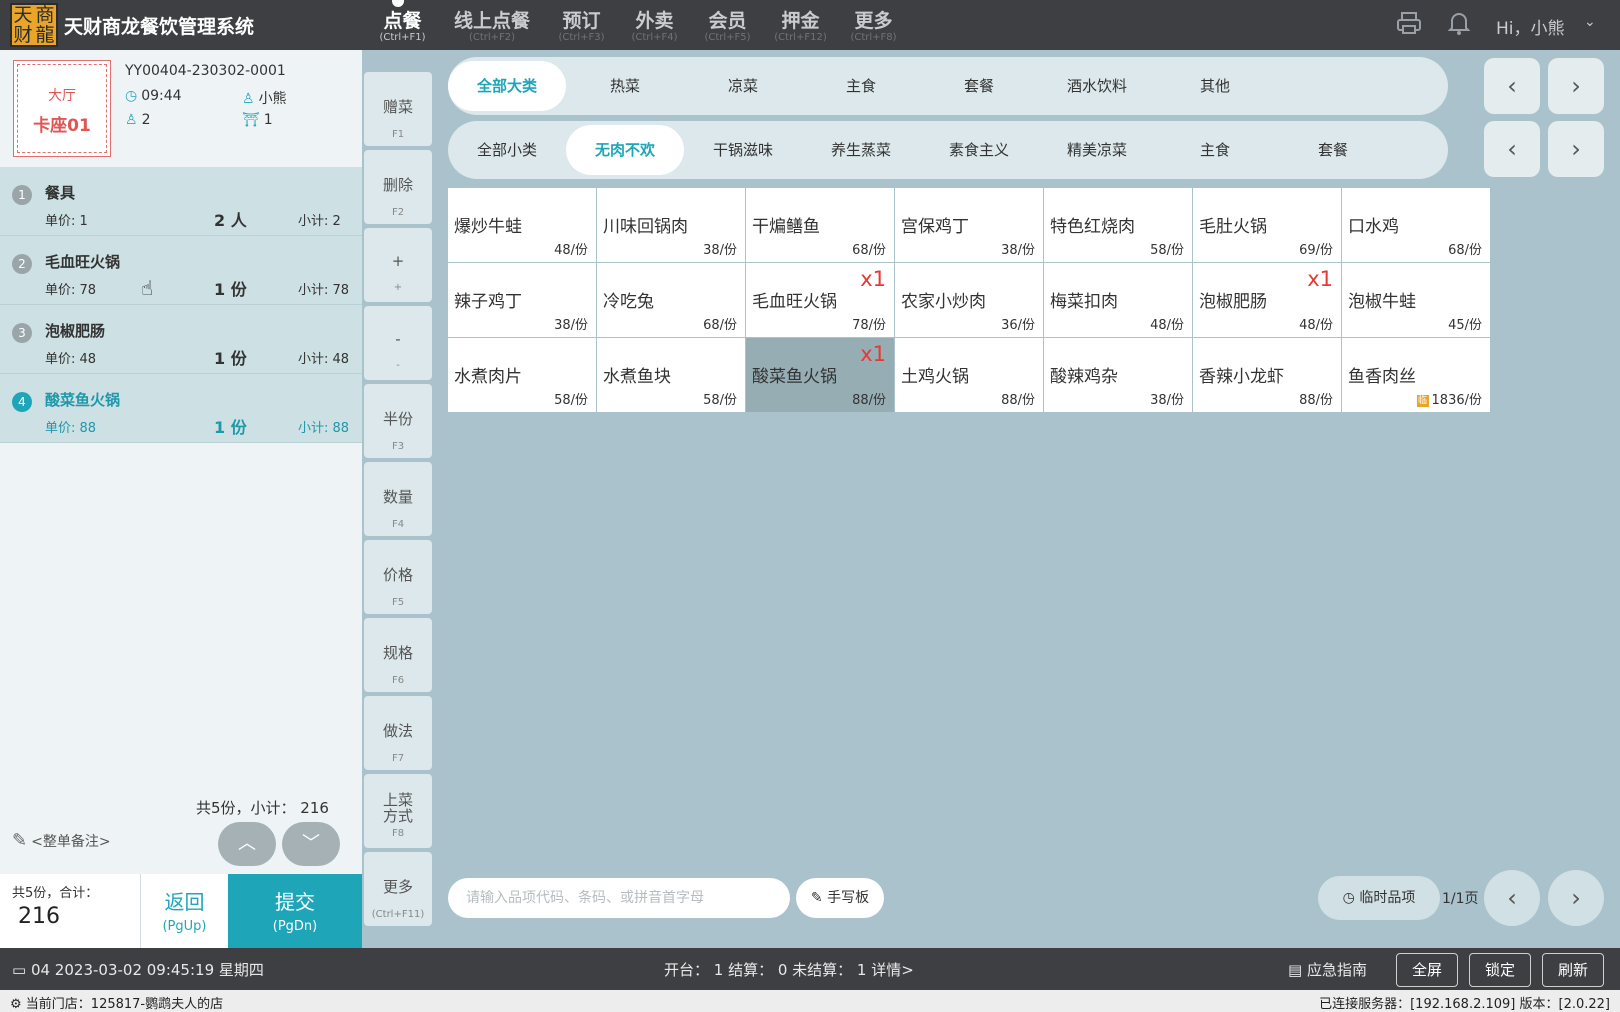  What do you see at coordinates (1118, 300) in the screenshot?
I see `dish-card: 梅菜扣肉 48/份` at bounding box center [1118, 300].